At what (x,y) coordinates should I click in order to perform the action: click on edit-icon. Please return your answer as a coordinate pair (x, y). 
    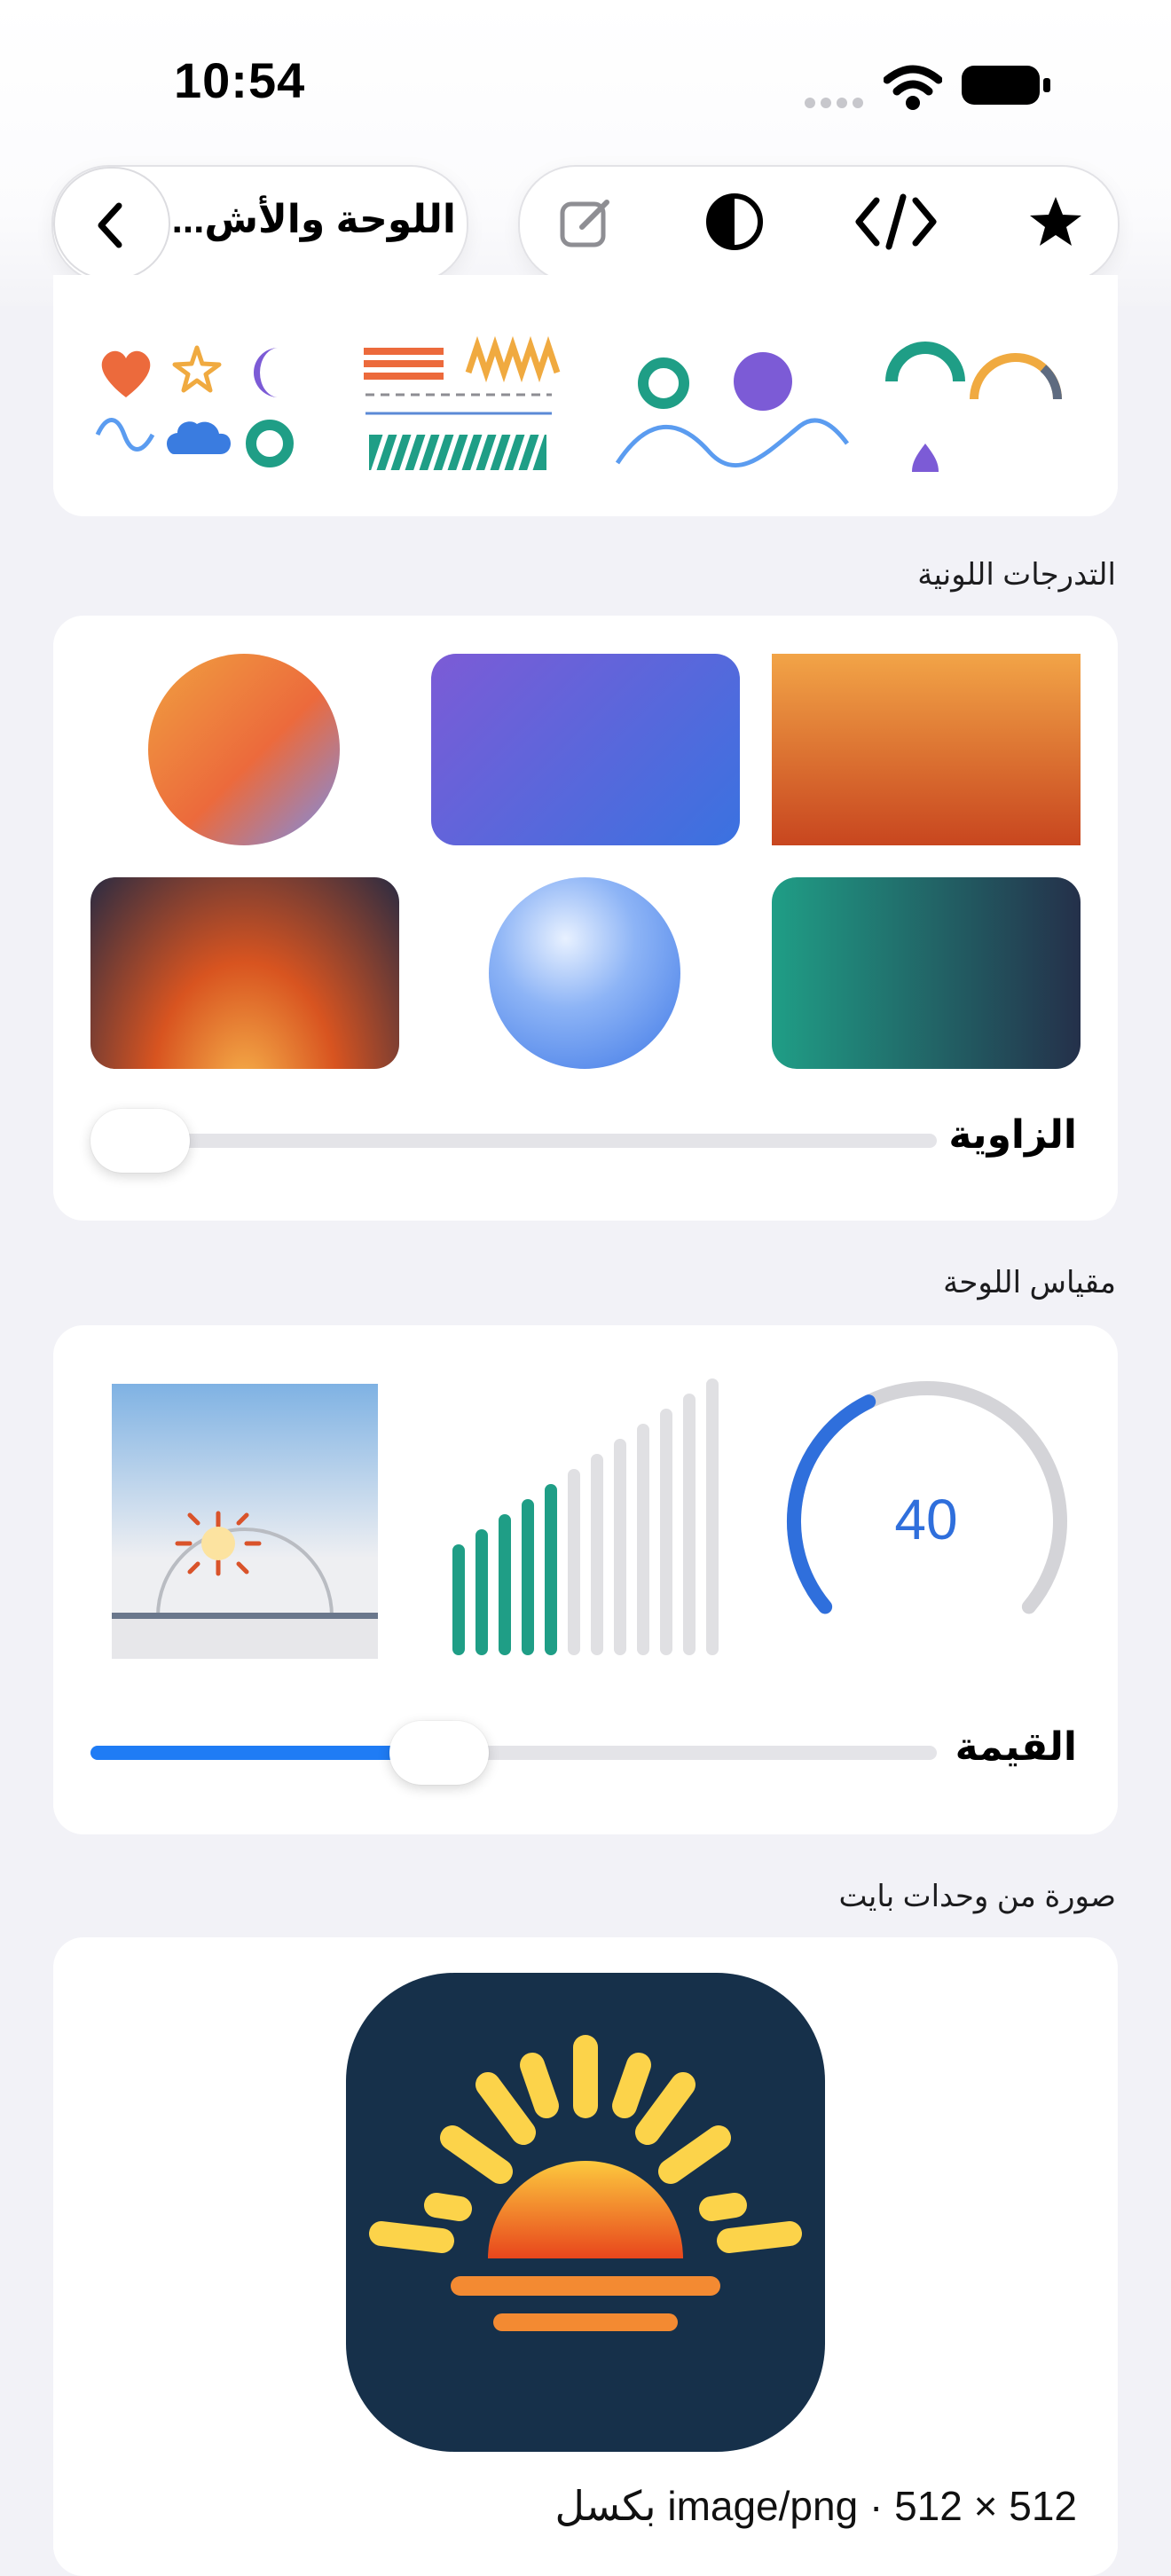
    Looking at the image, I should click on (584, 223).